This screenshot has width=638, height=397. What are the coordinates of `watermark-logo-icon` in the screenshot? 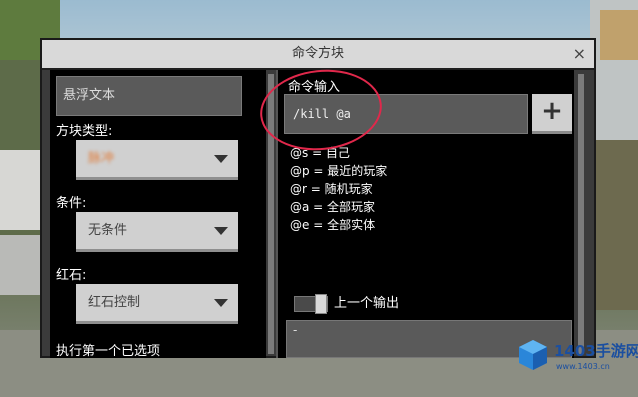 It's located at (533, 355).